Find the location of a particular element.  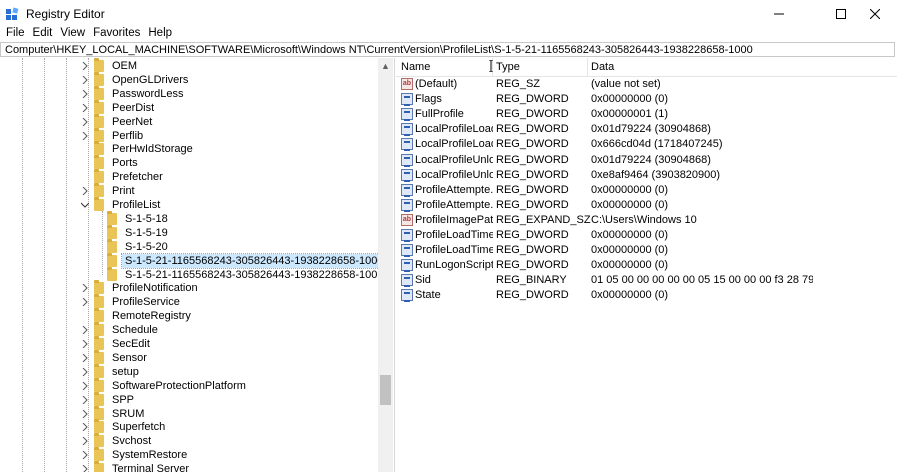

tree-scrollbar: ▲ is located at coordinates (385, 265).